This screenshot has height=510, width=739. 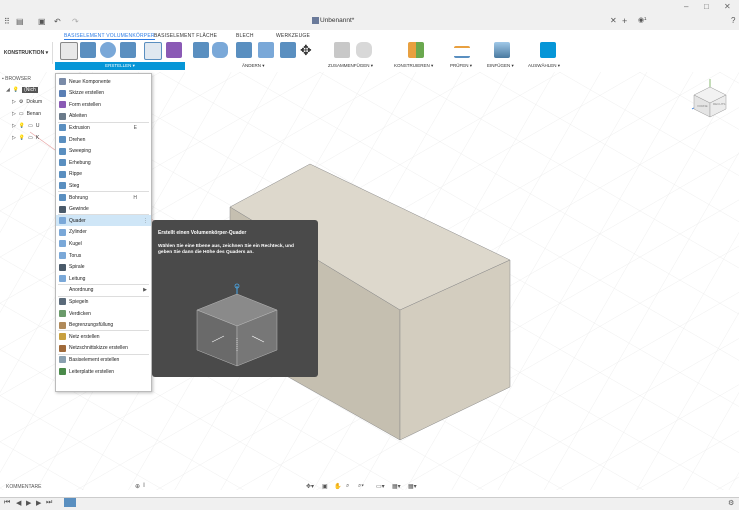 I want to click on zusammenfuegen-menu: ZUSAMMENFÜGEN ▾, so click(x=350, y=66).